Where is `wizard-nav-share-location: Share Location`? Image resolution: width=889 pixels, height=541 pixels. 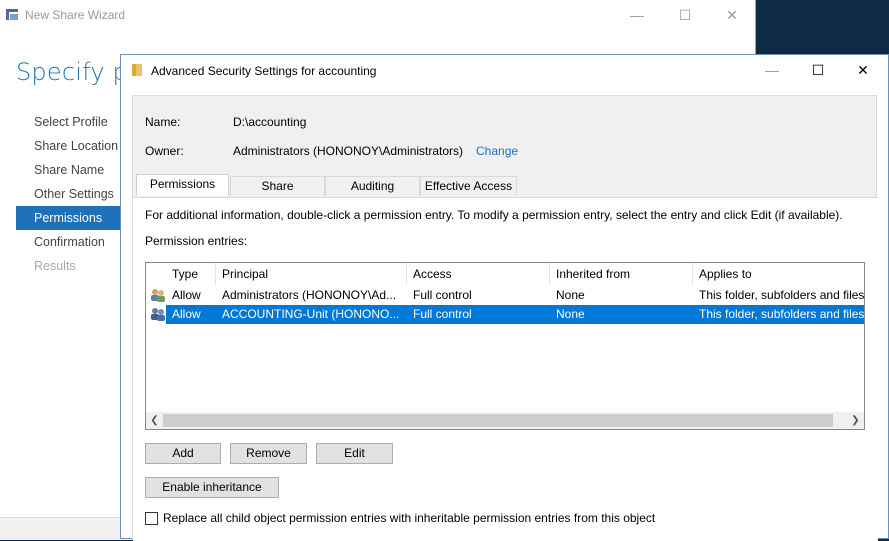
wizard-nav-share-location: Share Location is located at coordinates (68, 146).